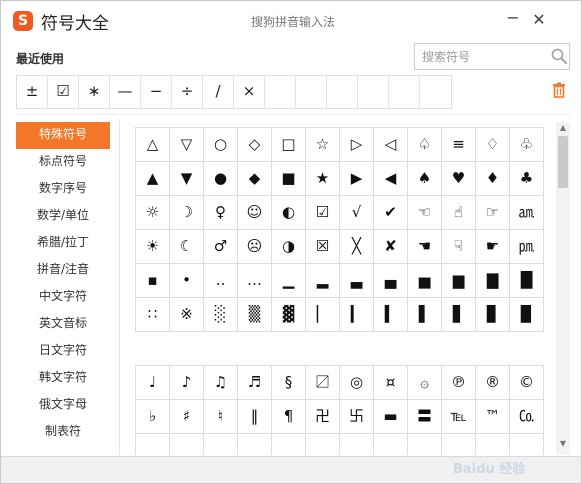  I want to click on symbol-cell: ▎, so click(357, 315).